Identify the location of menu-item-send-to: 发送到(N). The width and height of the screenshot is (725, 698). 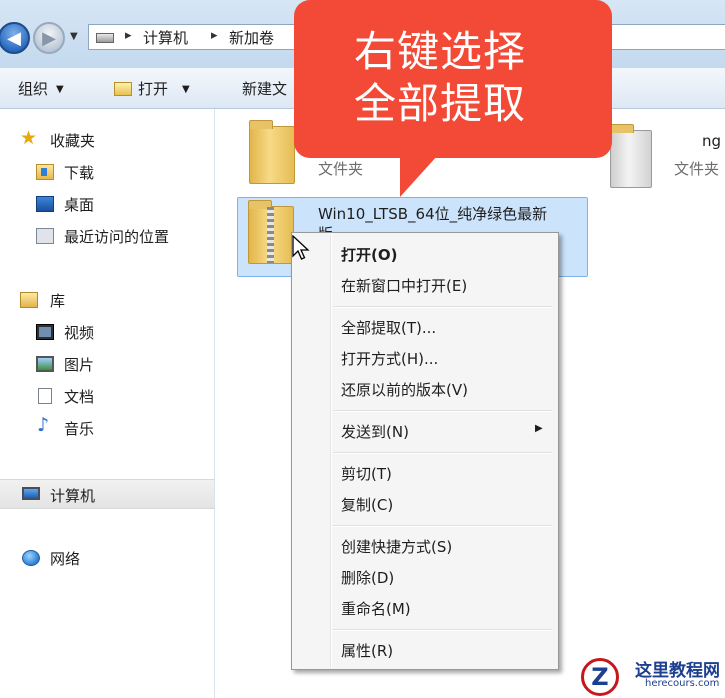
(375, 431).